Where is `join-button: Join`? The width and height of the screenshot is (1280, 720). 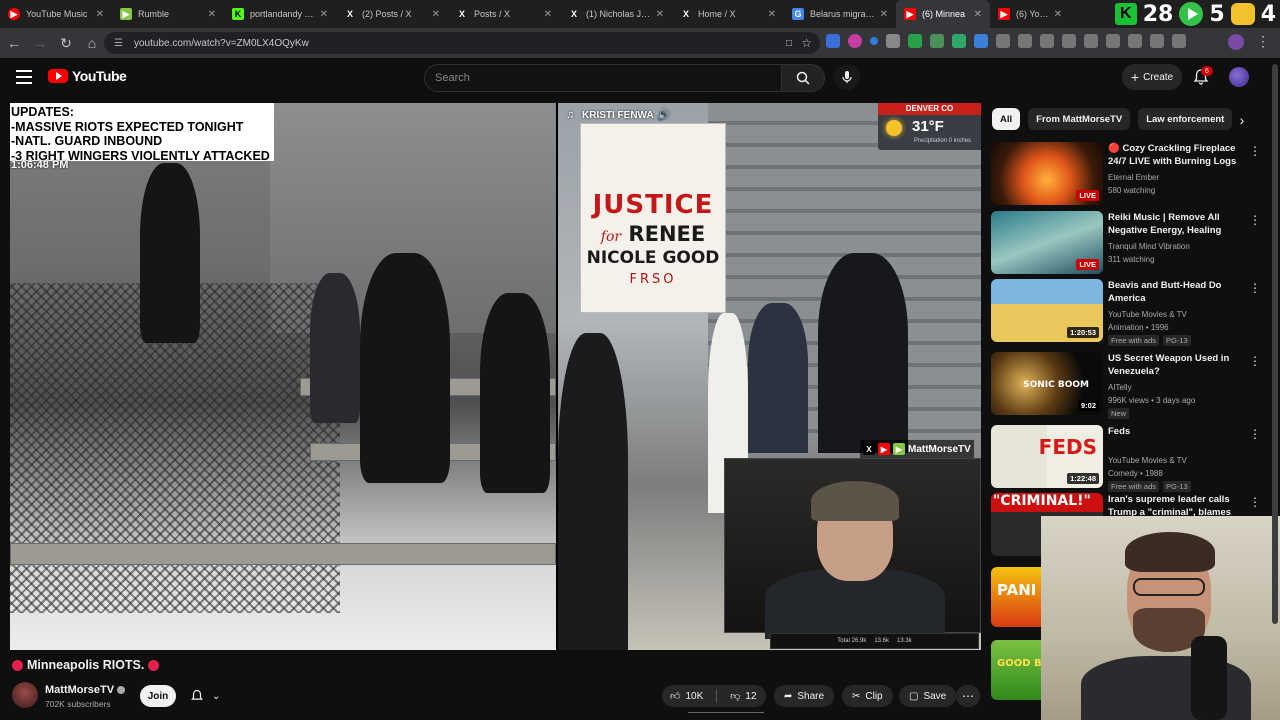
join-button: Join is located at coordinates (158, 696).